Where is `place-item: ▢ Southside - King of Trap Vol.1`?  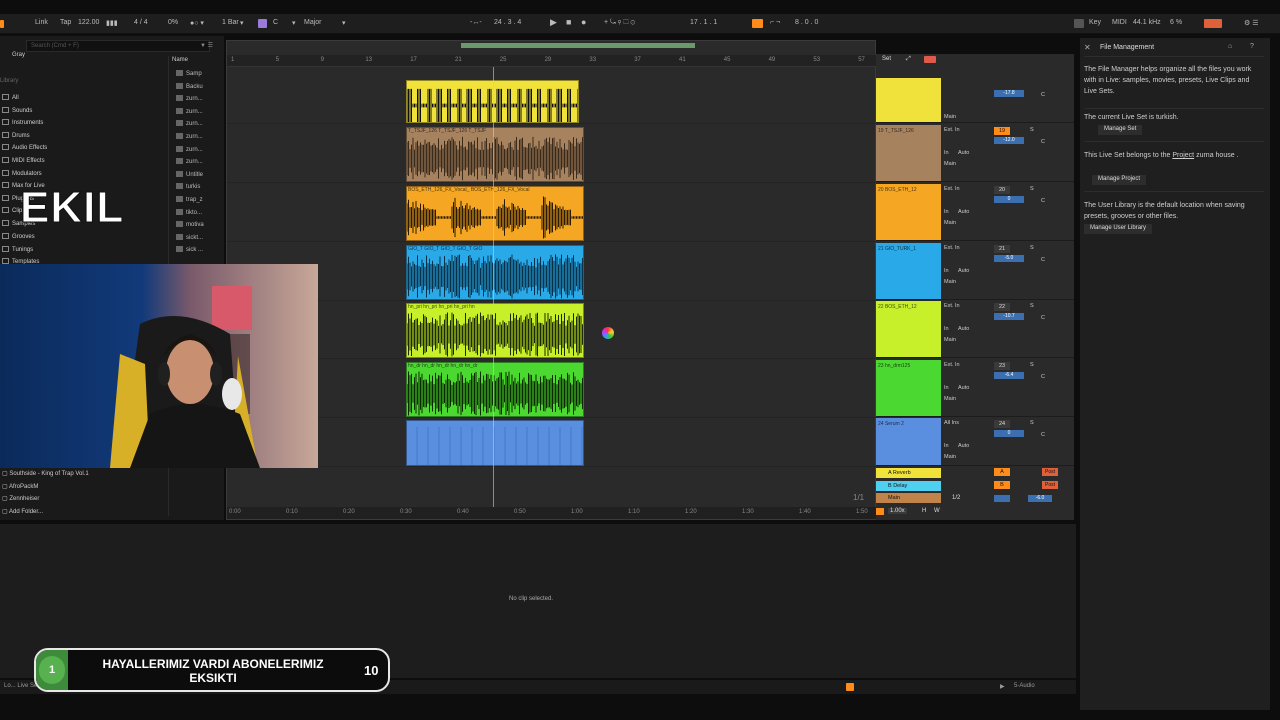
place-item: ▢ Southside - King of Trap Vol.1 is located at coordinates (45, 473).